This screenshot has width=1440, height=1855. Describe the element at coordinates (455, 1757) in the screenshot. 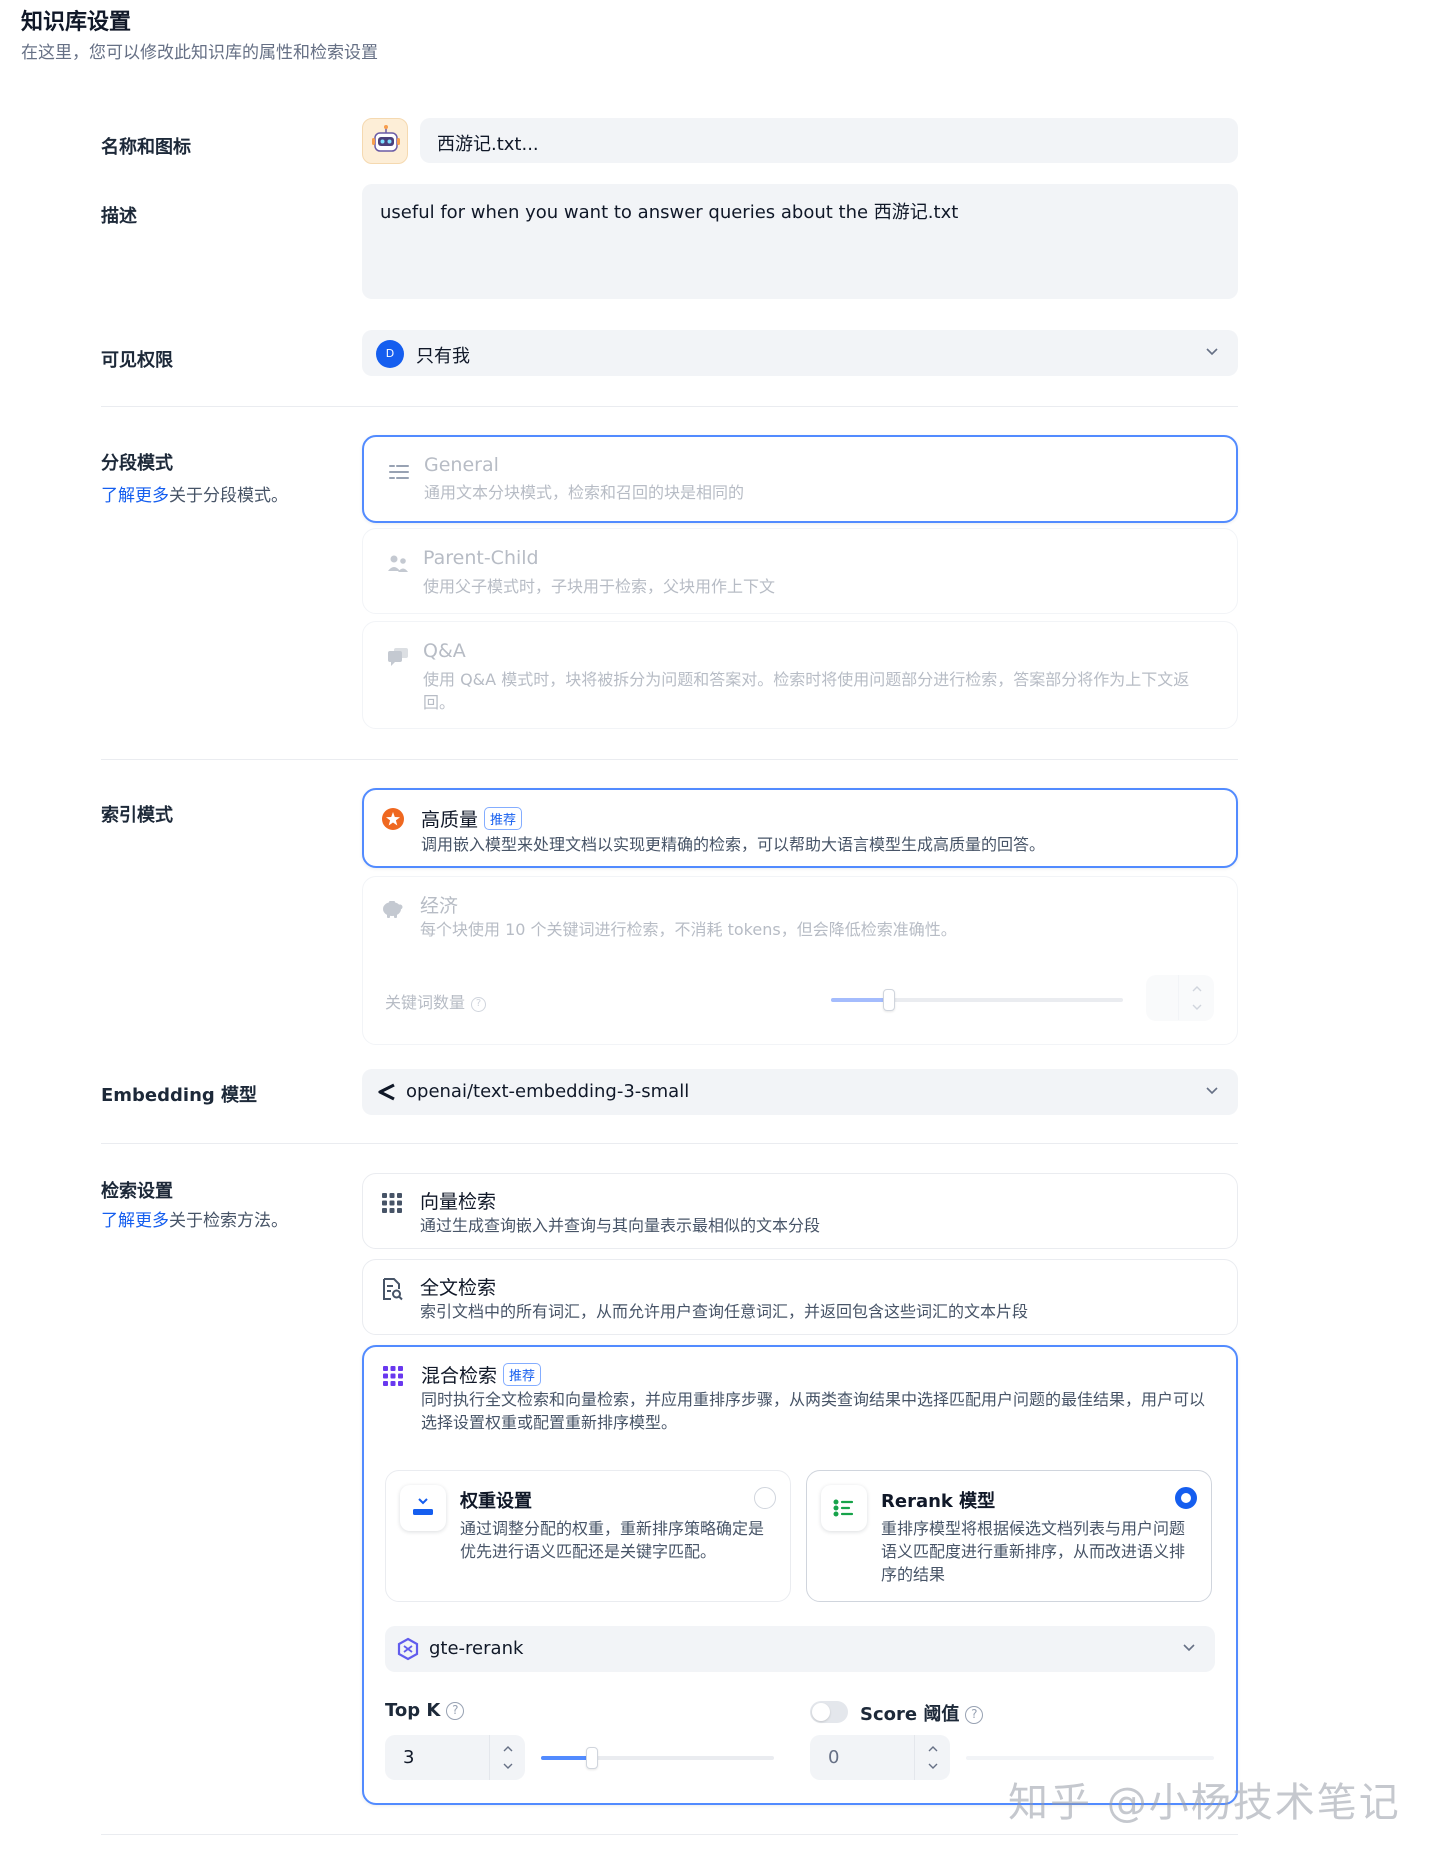

I see `top-k-input: 3` at that location.